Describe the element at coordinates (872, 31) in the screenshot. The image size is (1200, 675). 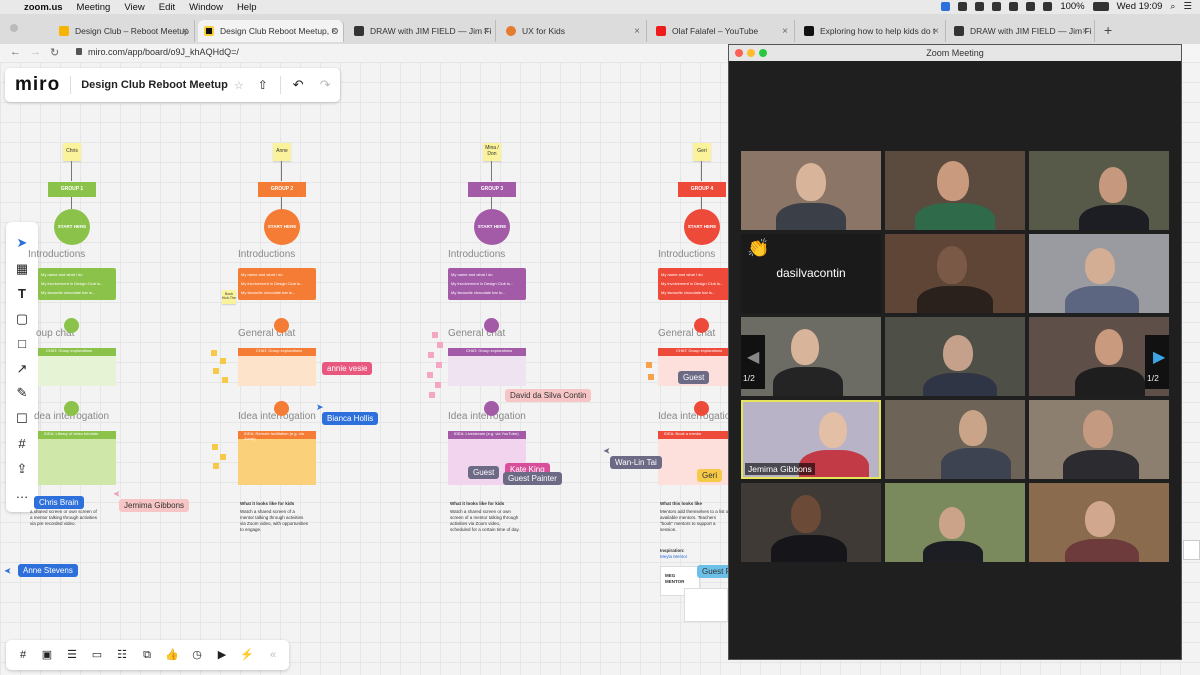
I see `tab-exploring-kids: Exploring how to help kids do t ×` at that location.